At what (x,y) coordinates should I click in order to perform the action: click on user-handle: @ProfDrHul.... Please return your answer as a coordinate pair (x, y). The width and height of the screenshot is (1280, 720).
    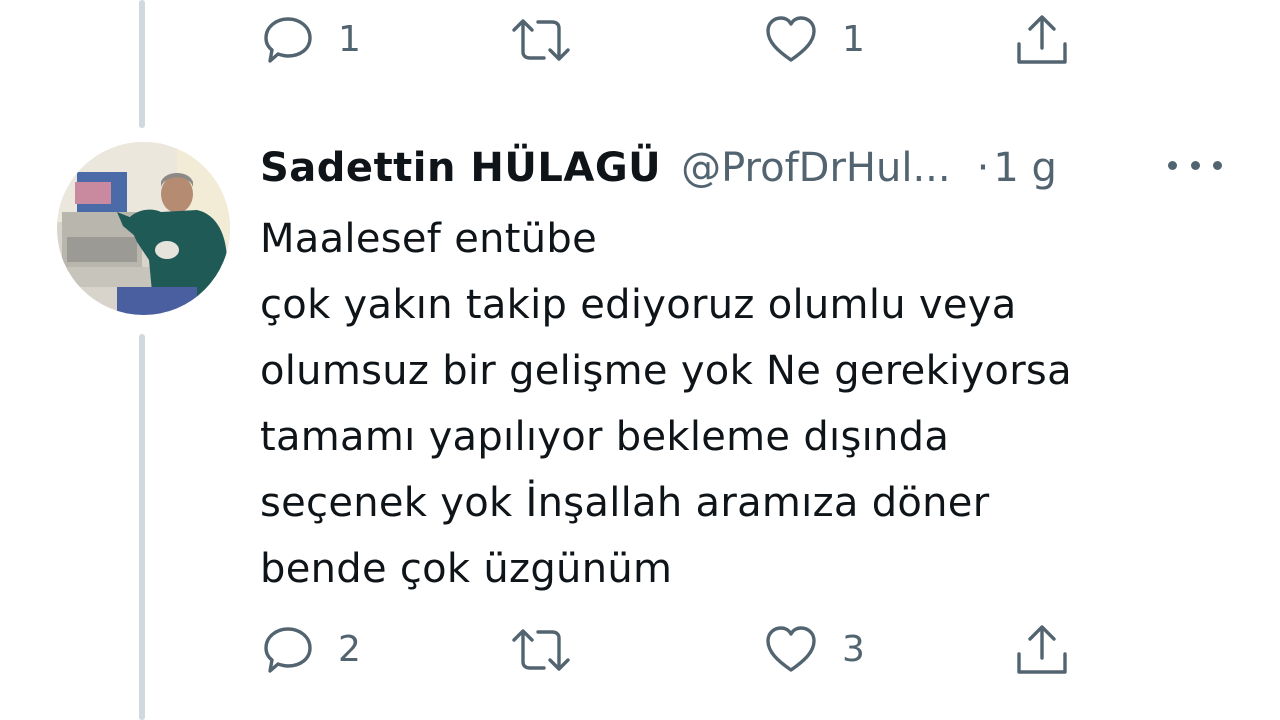
    Looking at the image, I should click on (815, 168).